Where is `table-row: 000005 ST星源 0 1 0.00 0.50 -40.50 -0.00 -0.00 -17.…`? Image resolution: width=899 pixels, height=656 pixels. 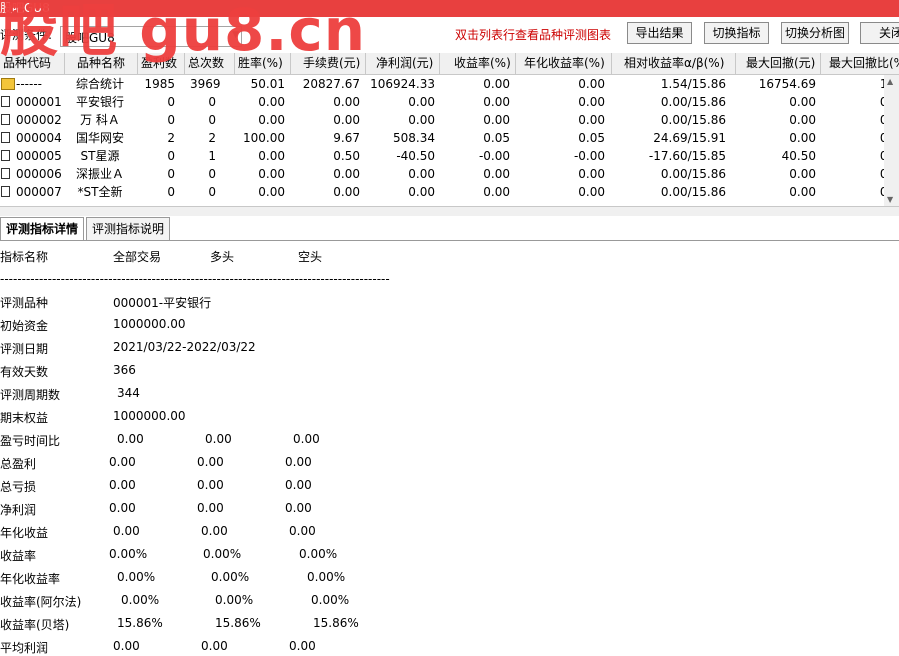
table-row: 000005 ST星源 0 1 0.00 0.50 -40.50 -0.00 -0.00 -17.… is located at coordinates (442, 156).